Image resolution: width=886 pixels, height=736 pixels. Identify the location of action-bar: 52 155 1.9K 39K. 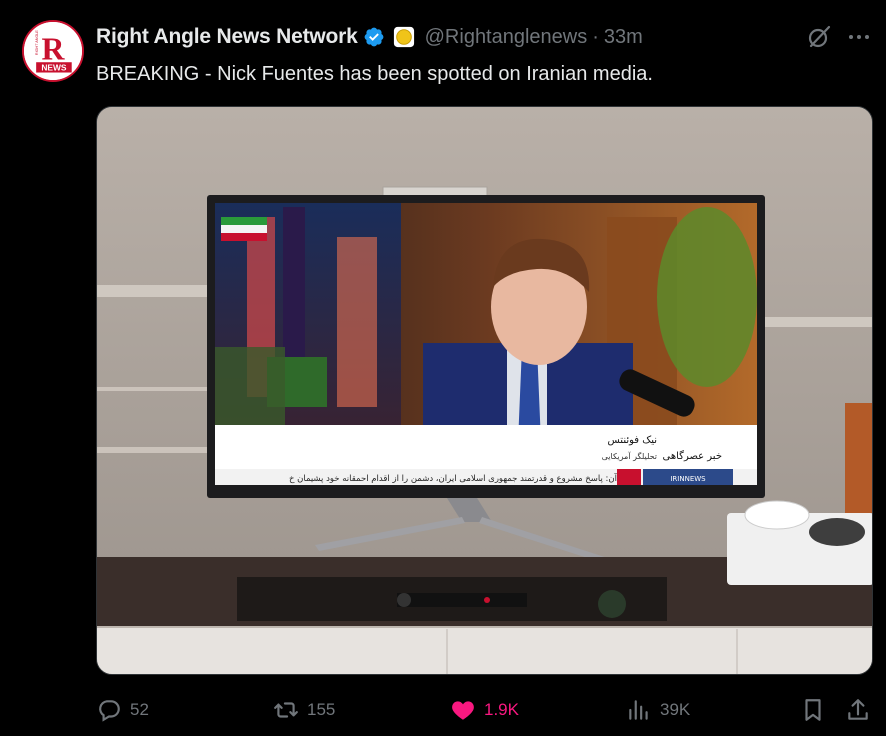
(486, 710).